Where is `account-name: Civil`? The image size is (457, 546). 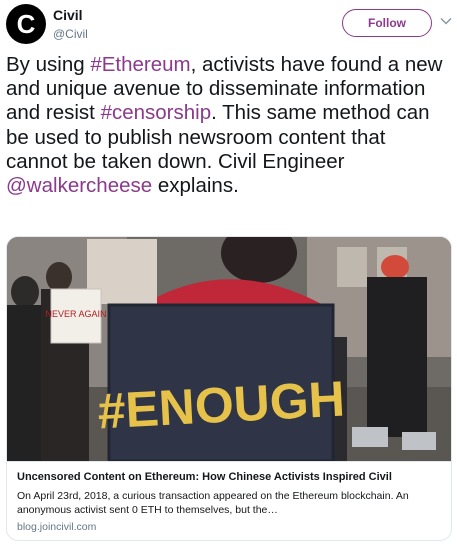
account-name: Civil is located at coordinates (68, 15).